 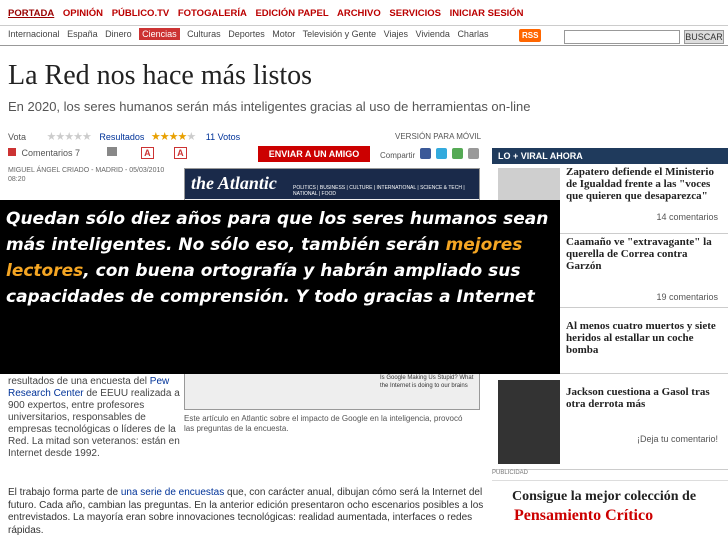 I want to click on font-decrease-button: A, so click(x=180, y=153).